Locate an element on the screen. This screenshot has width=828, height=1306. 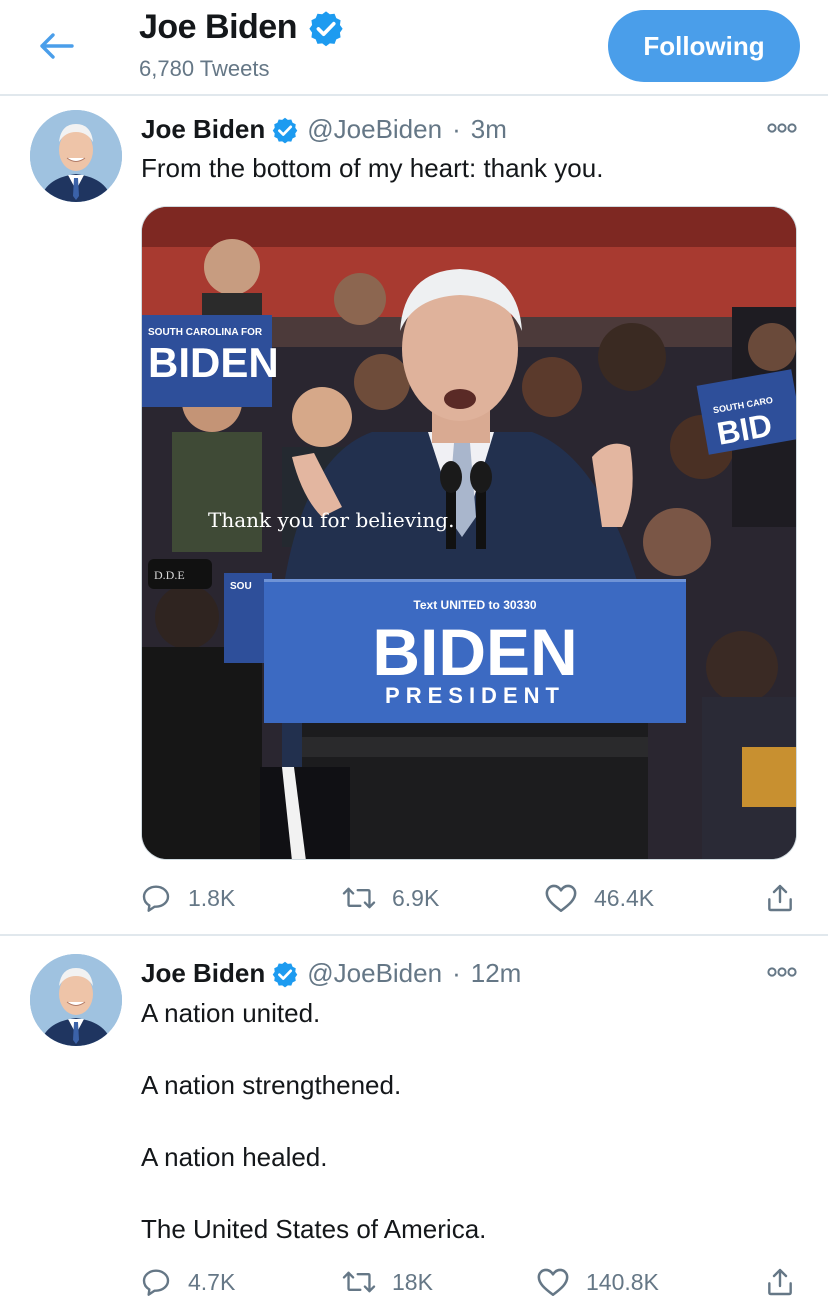
back-button is located at coordinates (56, 46).